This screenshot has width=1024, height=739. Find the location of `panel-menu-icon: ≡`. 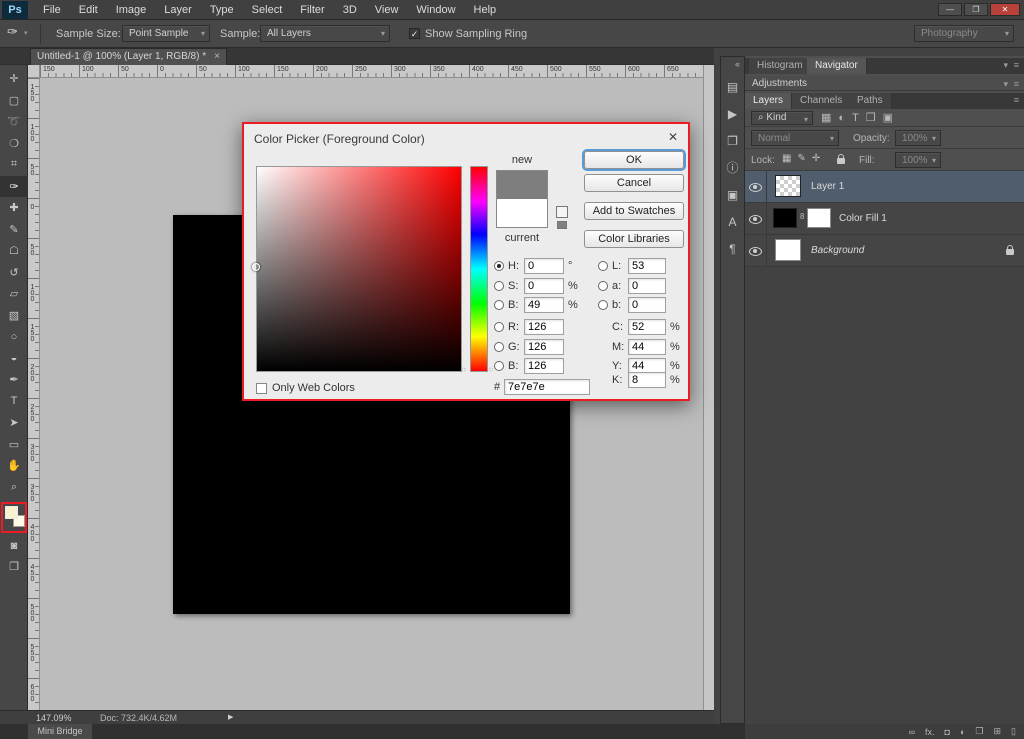

panel-menu-icon: ≡ is located at coordinates (1016, 65).